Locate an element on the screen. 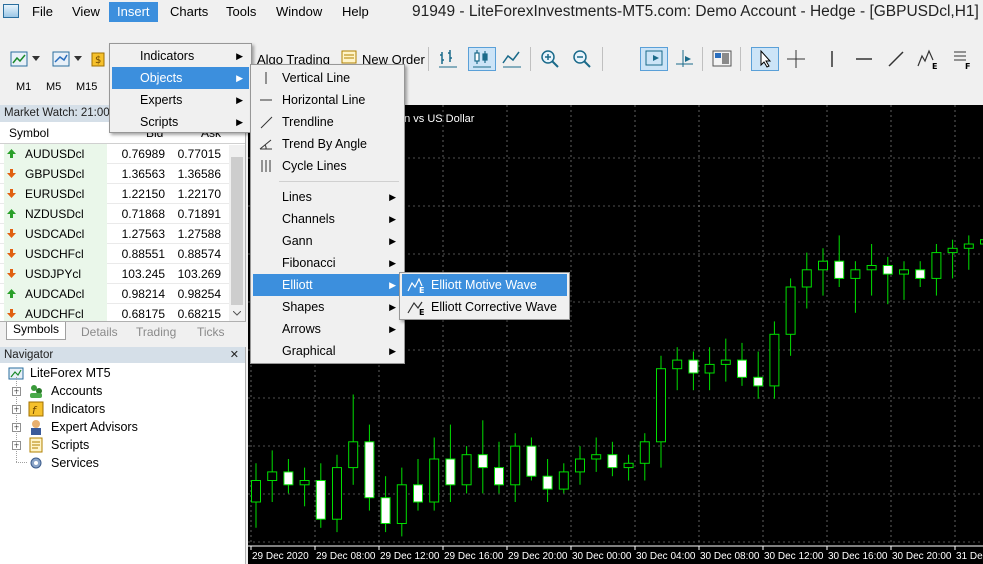  timeframe-m15: M15 is located at coordinates (86, 87).